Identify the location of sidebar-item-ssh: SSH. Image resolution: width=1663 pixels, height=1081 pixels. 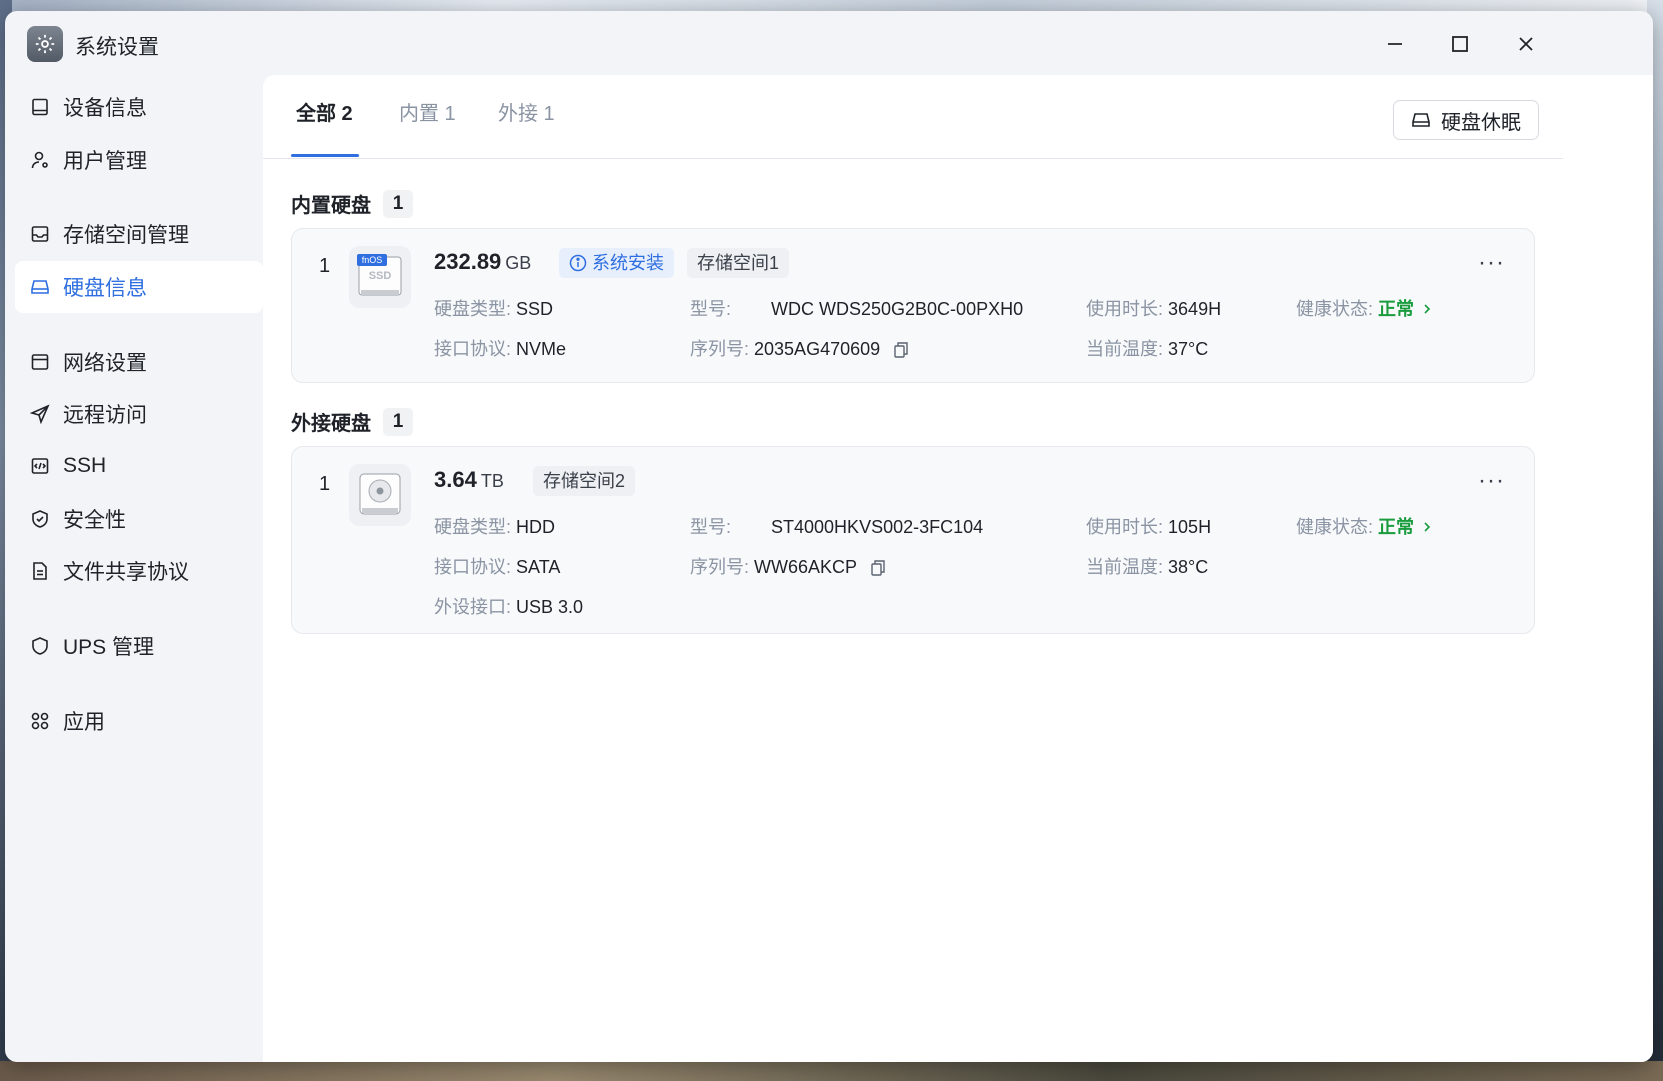
(139, 466).